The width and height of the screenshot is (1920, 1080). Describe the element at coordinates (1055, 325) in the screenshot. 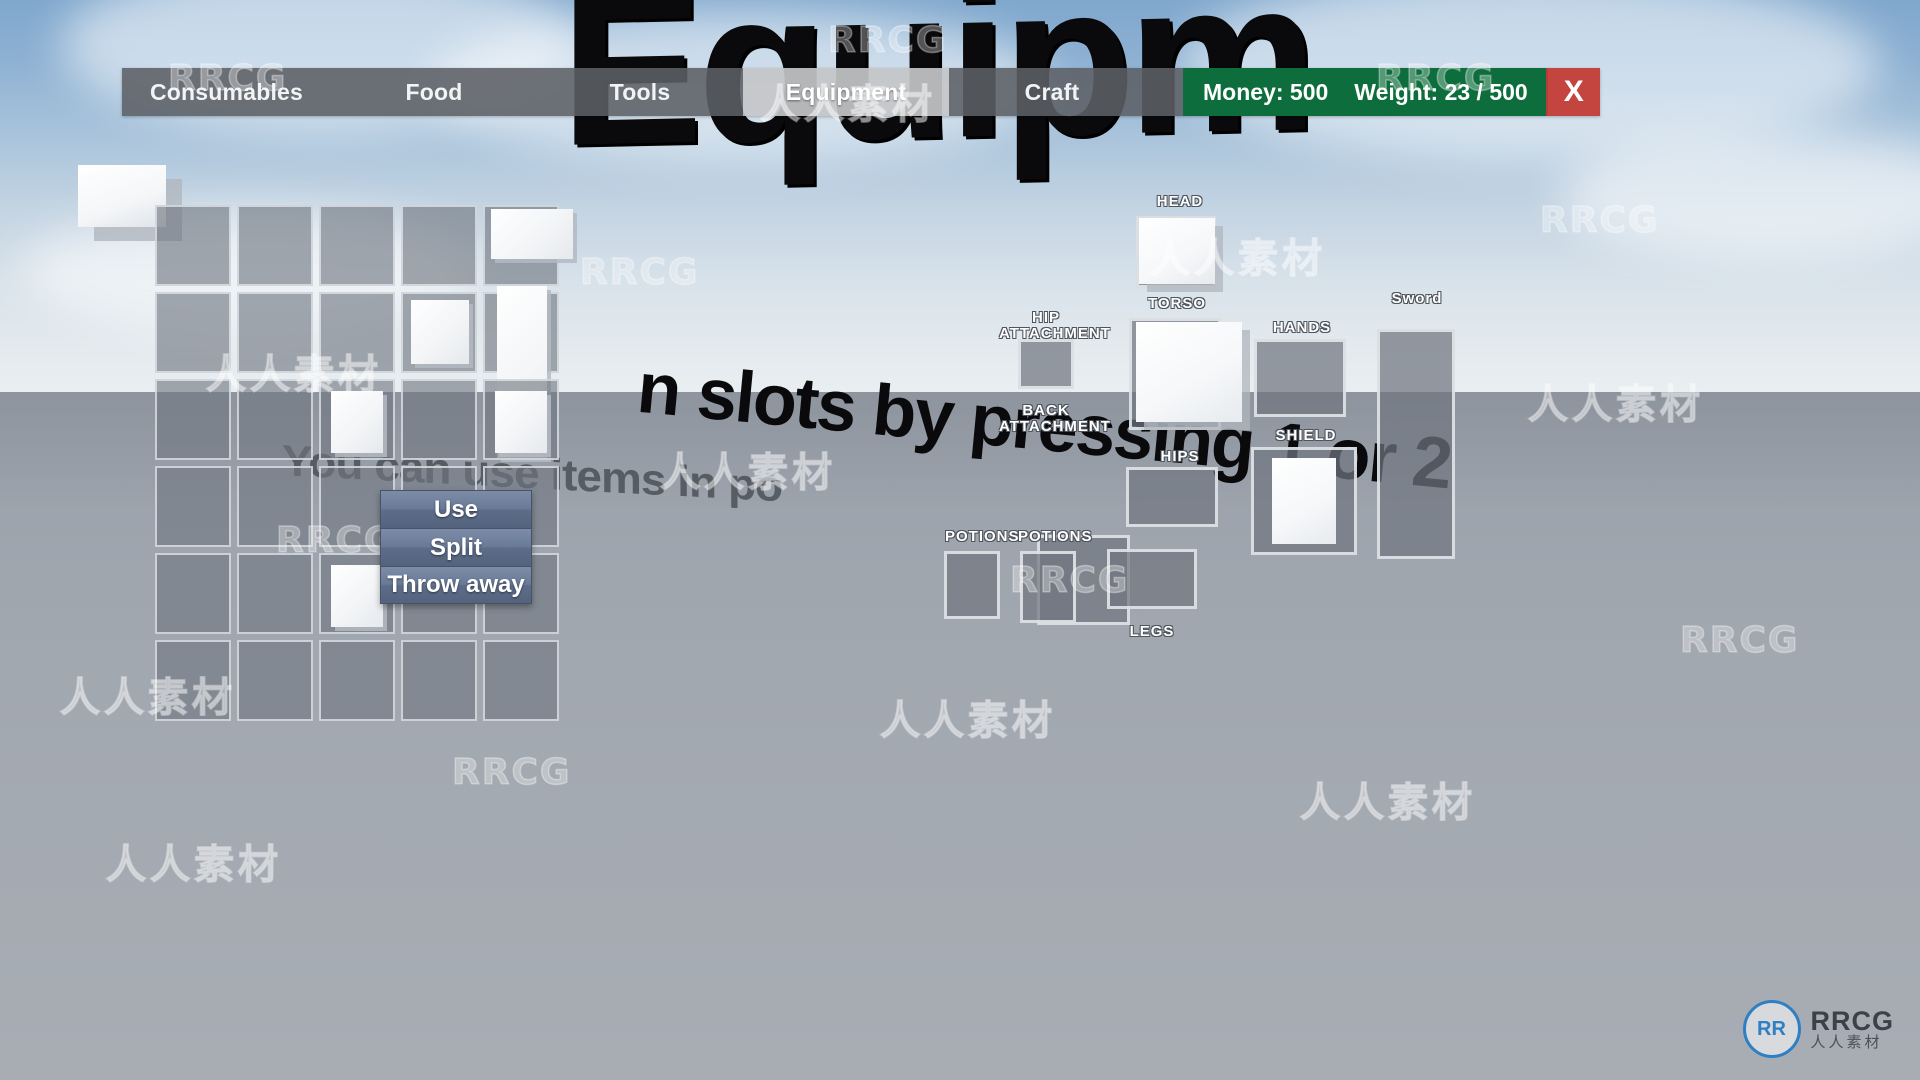

I see `equipment-label-hip-attachment: HIP ATTACHMENT` at that location.